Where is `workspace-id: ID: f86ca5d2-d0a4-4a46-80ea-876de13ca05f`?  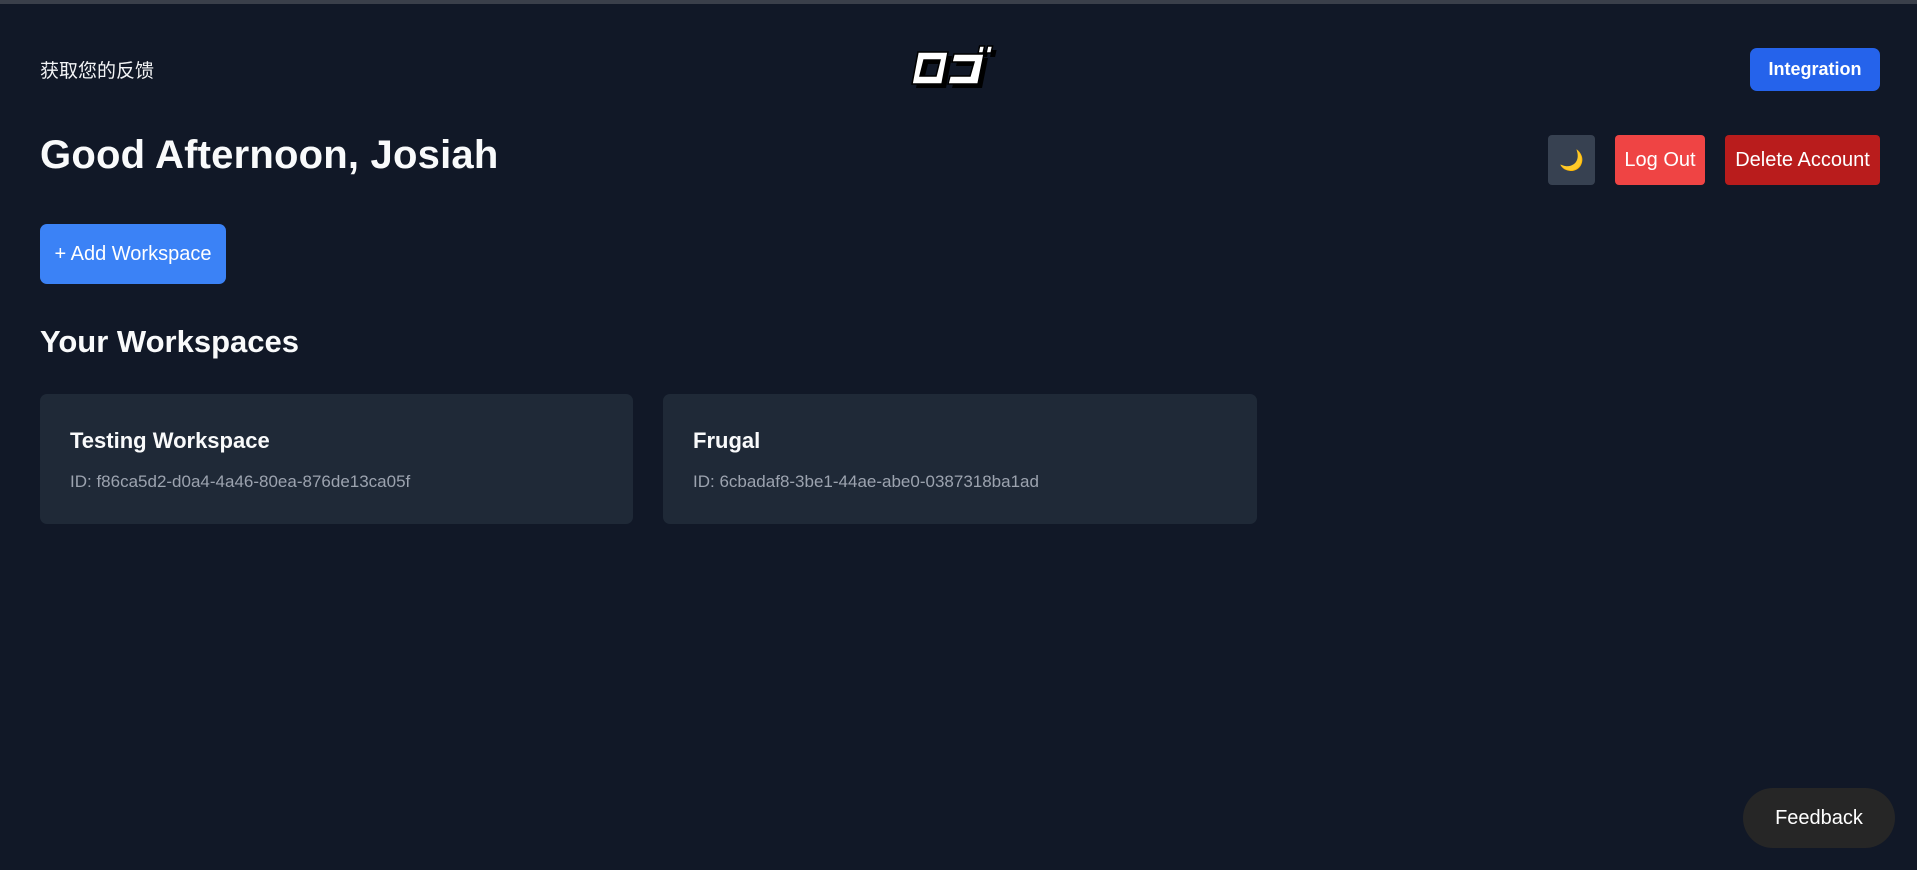 workspace-id: ID: f86ca5d2-d0a4-4a46-80ea-876de13ca05f is located at coordinates (240, 481).